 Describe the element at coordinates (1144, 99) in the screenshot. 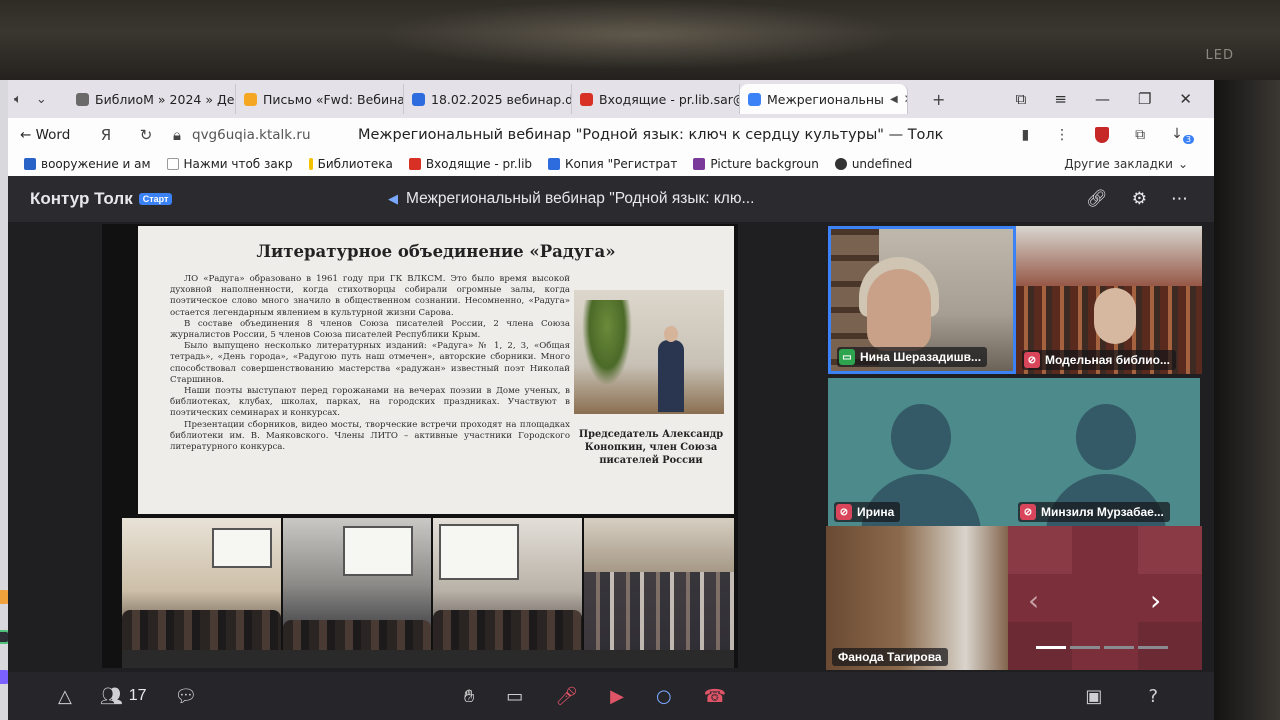

I see `restore-icon: ❐` at that location.